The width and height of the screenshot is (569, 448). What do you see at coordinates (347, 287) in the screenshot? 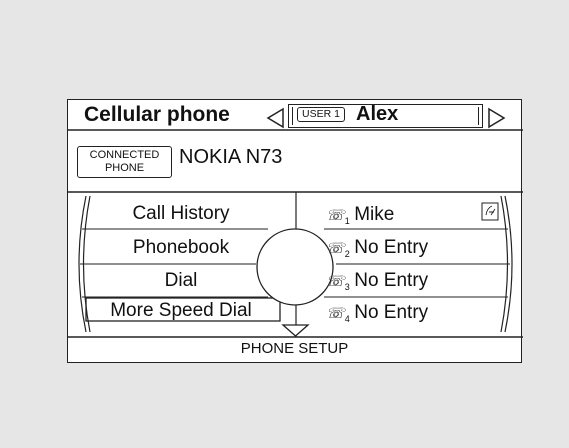
I see `speed-dial-slot: 3` at bounding box center [347, 287].